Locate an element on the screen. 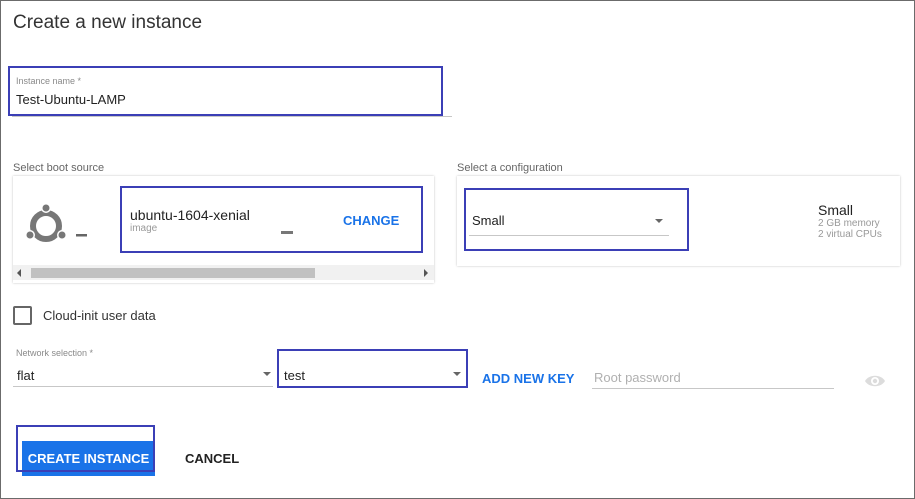 The width and height of the screenshot is (915, 499). key-select-highlight is located at coordinates (372, 368).